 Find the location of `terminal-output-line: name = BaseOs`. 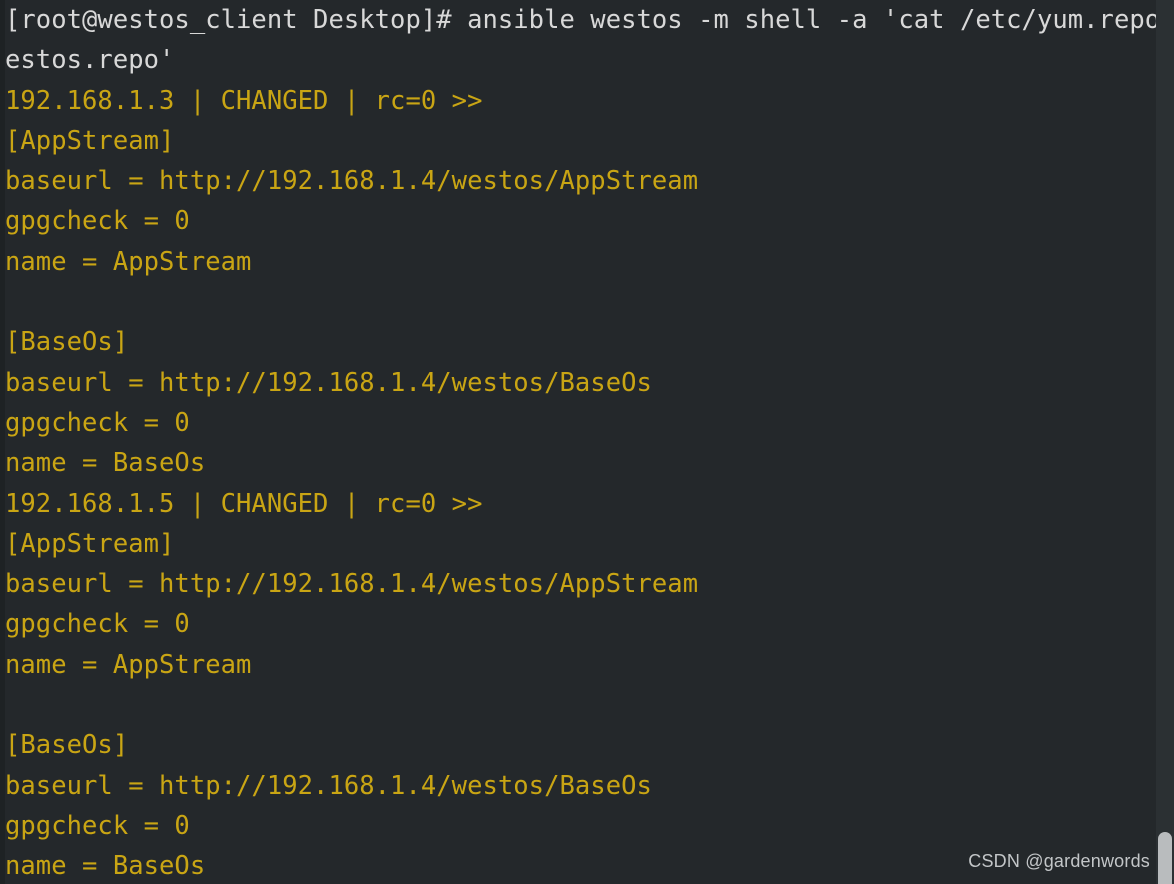

terminal-output-line: name = BaseOs is located at coordinates (105, 463).